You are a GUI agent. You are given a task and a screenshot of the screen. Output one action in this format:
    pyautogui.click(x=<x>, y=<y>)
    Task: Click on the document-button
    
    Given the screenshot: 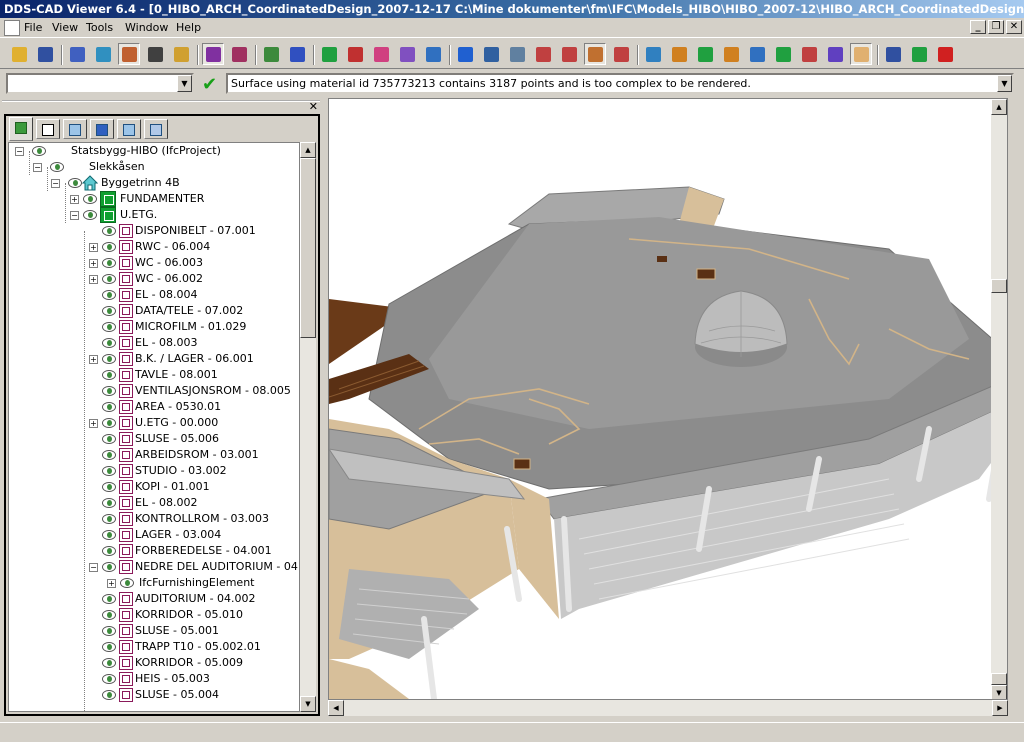 What is the action you would take?
    pyautogui.click(x=491, y=54)
    